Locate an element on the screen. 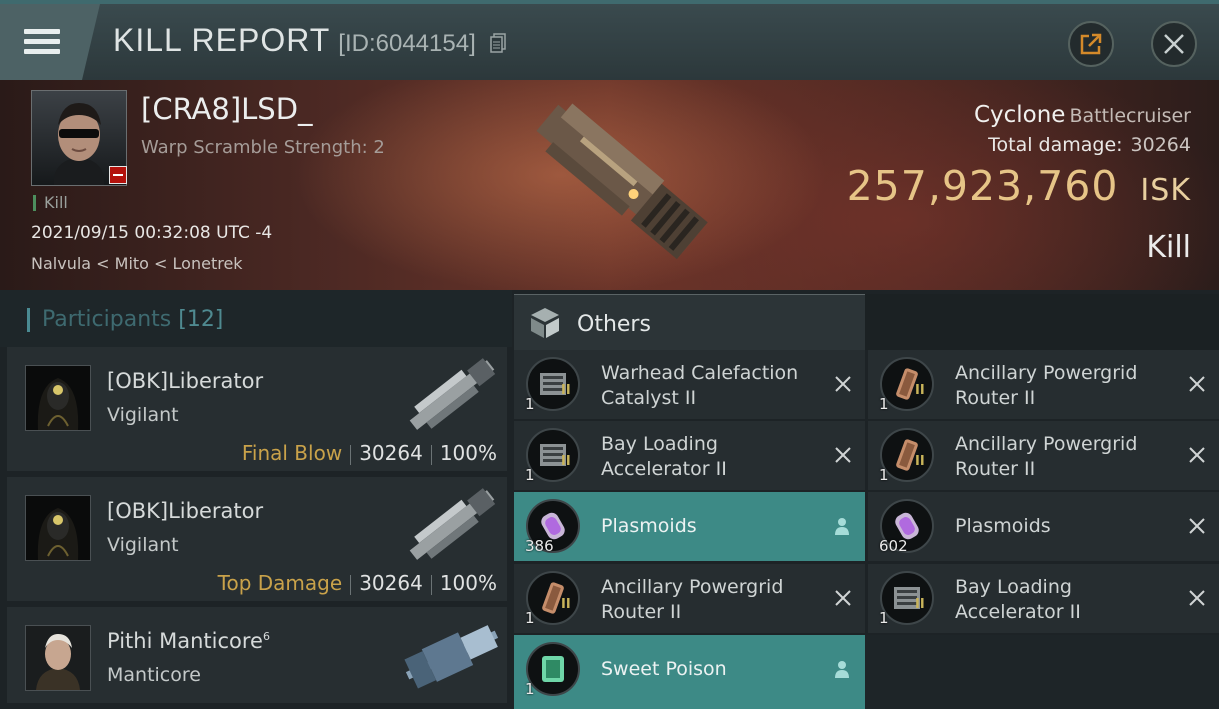 The width and height of the screenshot is (1219, 709). others-header: Others is located at coordinates (689, 322).